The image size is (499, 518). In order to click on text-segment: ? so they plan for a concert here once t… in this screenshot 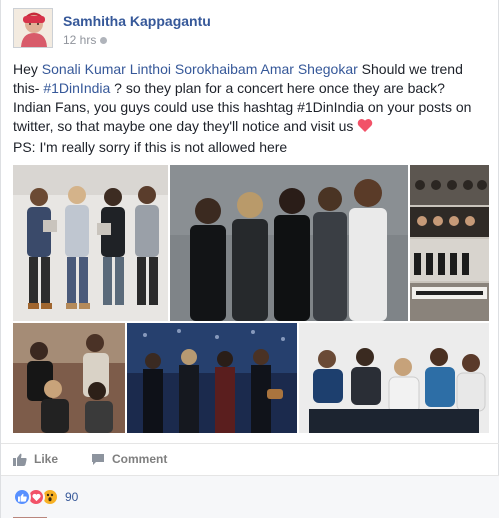, I will do `click(277, 88)`.